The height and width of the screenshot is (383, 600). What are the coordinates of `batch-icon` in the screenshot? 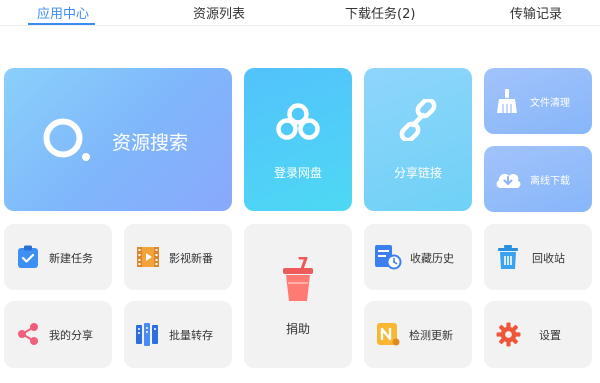 It's located at (147, 334).